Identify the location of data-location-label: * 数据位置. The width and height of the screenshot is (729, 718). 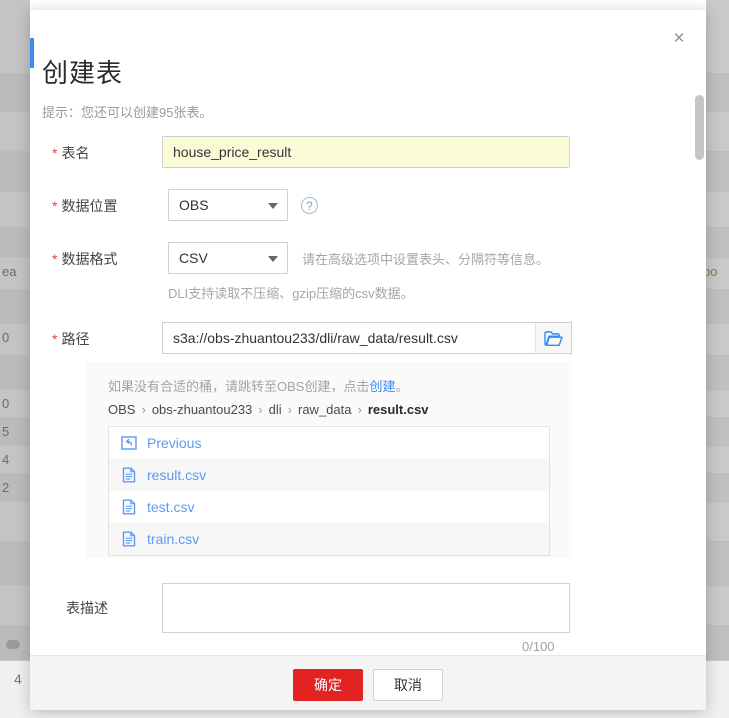
(85, 206).